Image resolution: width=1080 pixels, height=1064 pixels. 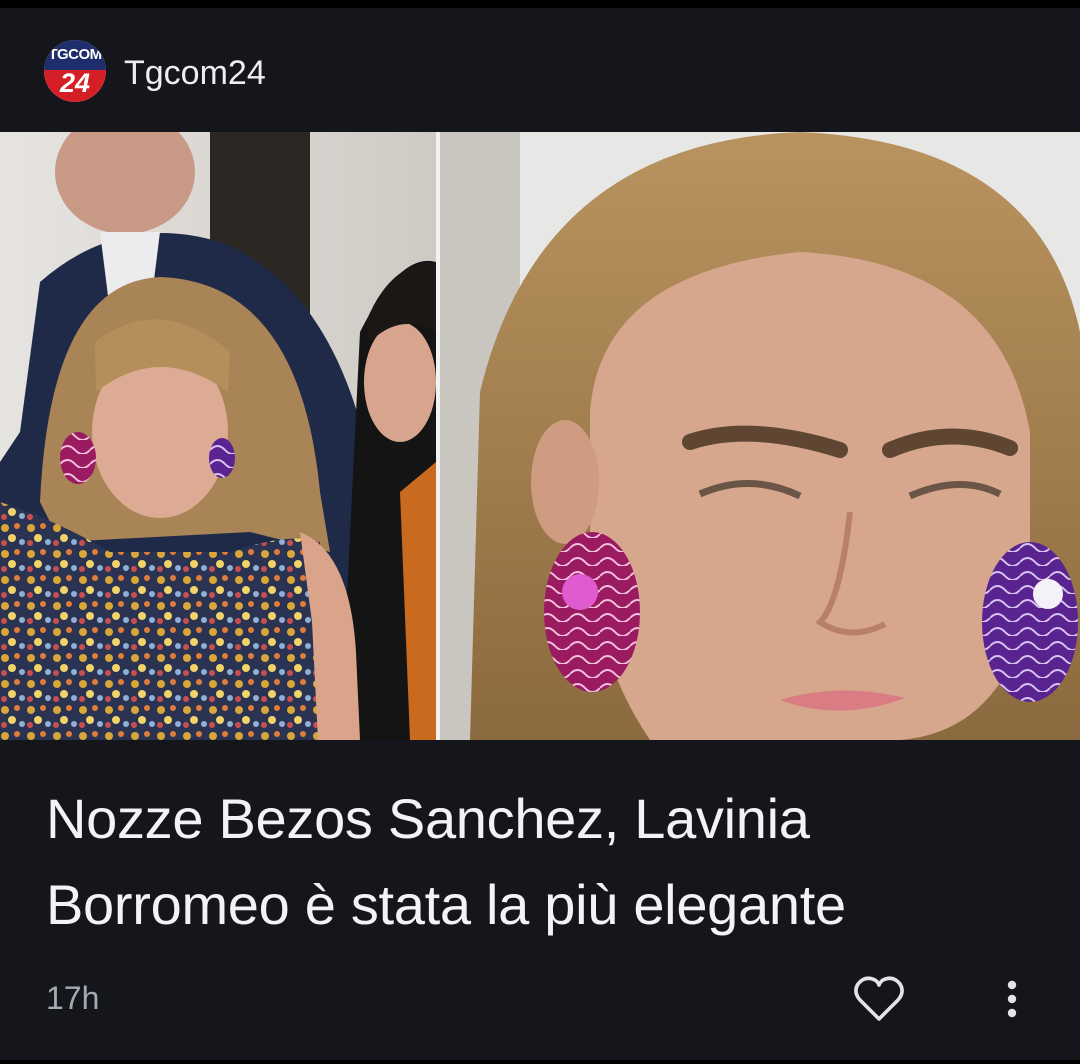 I want to click on article-time: 17h, so click(x=73, y=998).